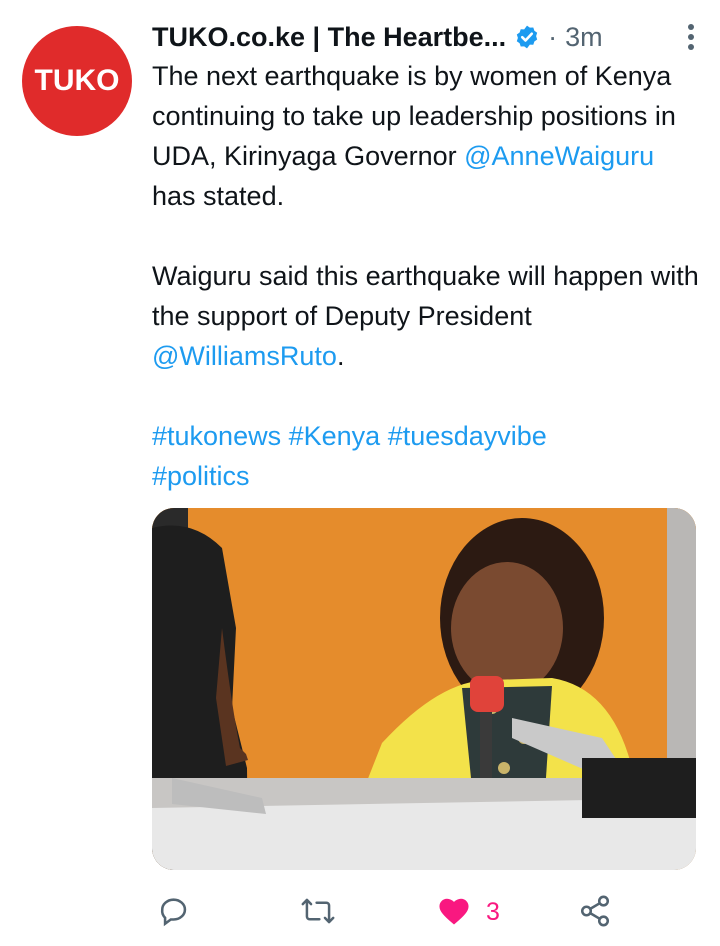 The image size is (720, 946). I want to click on tweet-hashtags: #tukonews #Kenya #tuesdayvibe #politics, so click(387, 456).